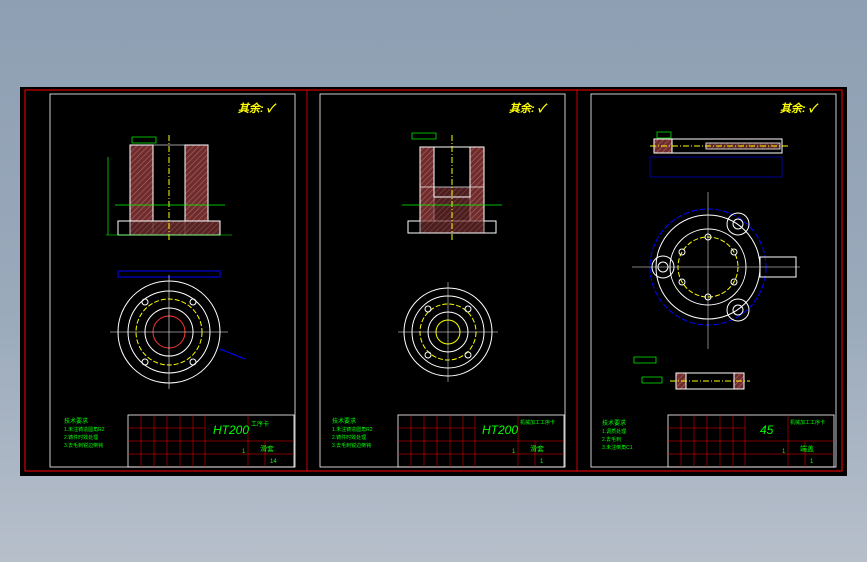  Describe the element at coordinates (231, 430) in the screenshot. I see `sheet-1-material: HT200` at that location.